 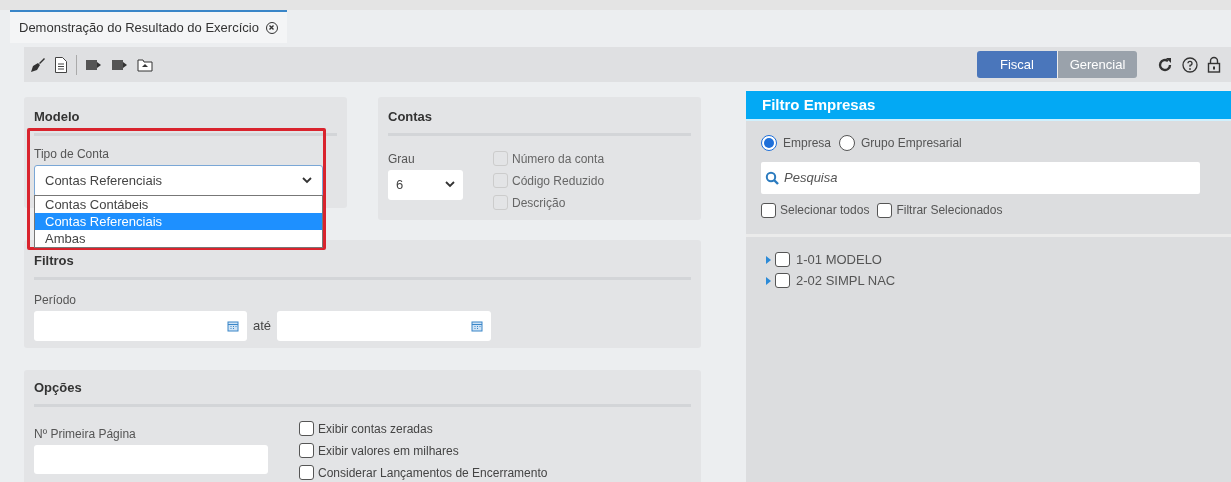 What do you see at coordinates (384, 325) in the screenshot?
I see `end-date-field` at bounding box center [384, 325].